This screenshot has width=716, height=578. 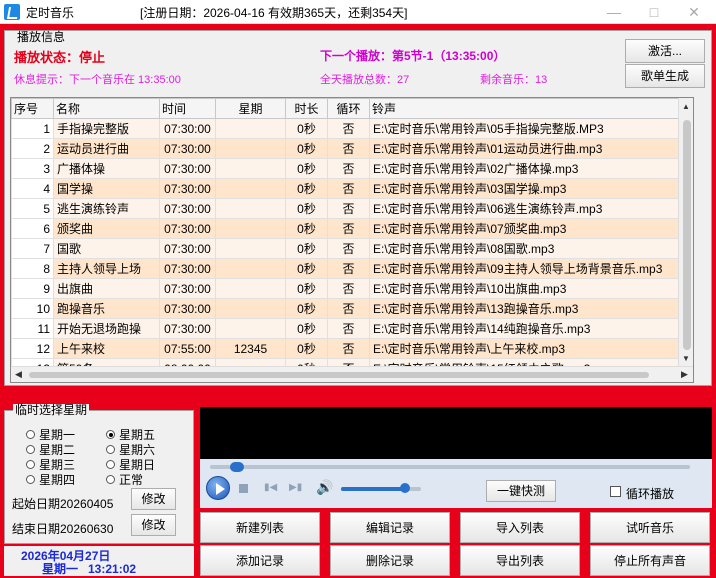 What do you see at coordinates (339, 375) in the screenshot?
I see `horizontal-scroll-thumb` at bounding box center [339, 375].